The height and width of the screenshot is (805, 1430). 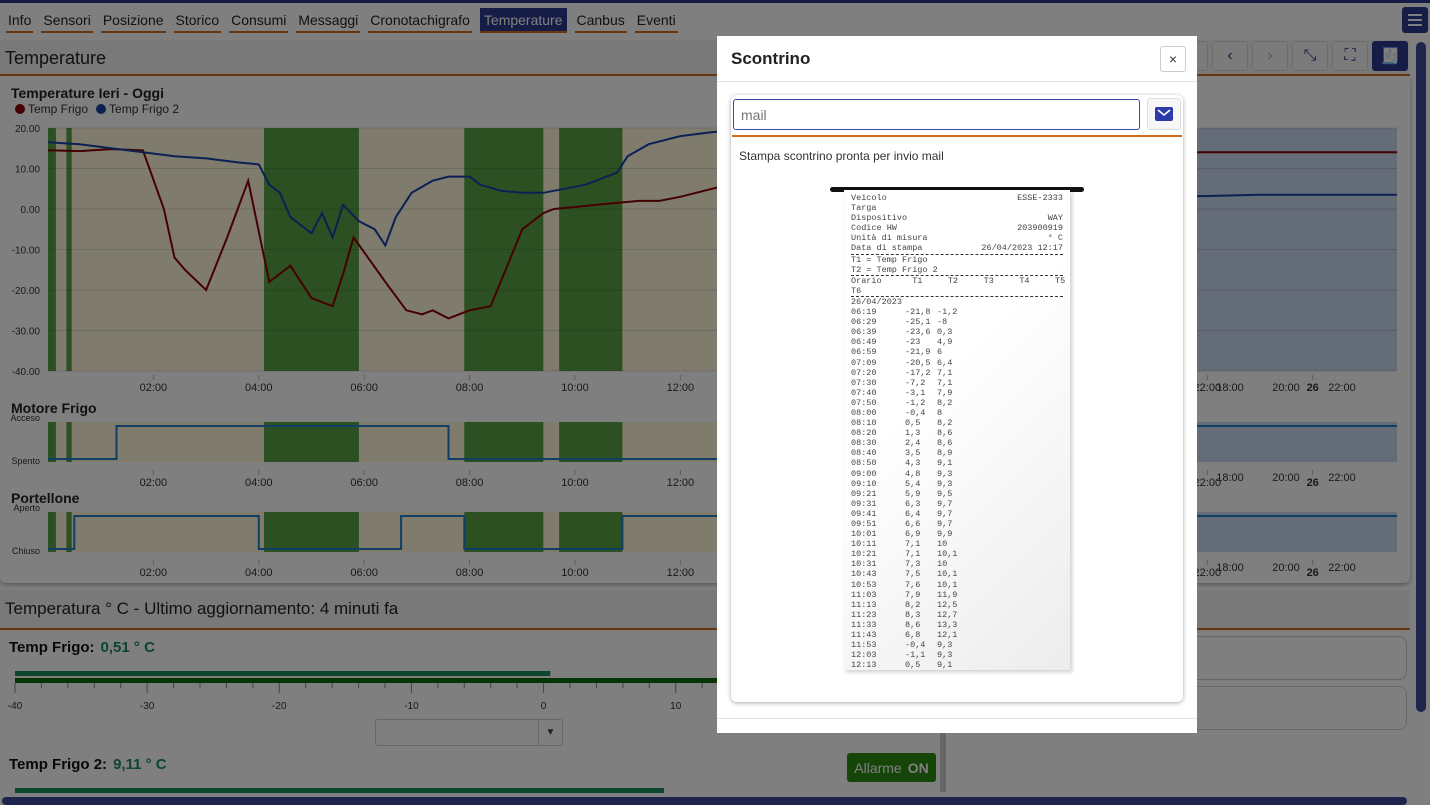 What do you see at coordinates (864, 564) in the screenshot?
I see `receipt-time: 10:31` at bounding box center [864, 564].